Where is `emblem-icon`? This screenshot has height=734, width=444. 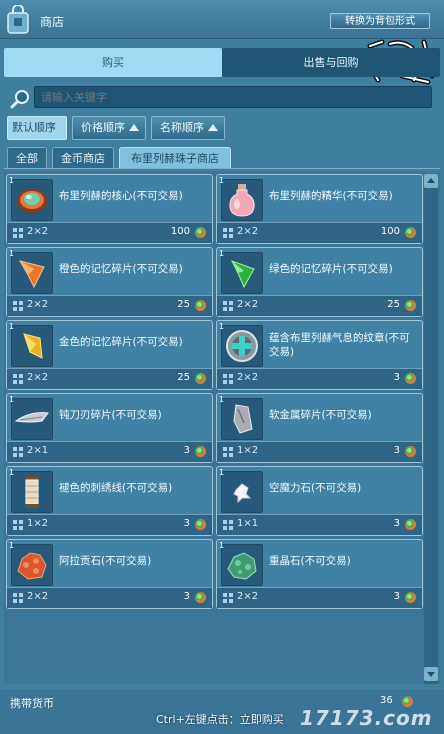 emblem-icon is located at coordinates (242, 346).